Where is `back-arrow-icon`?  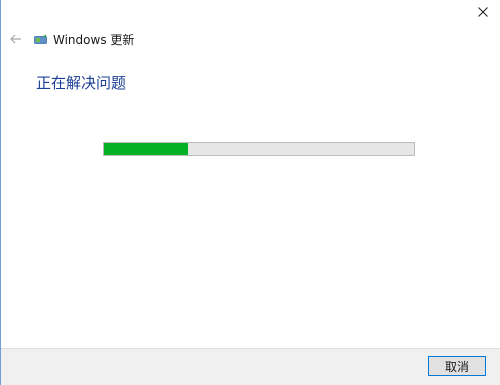 back-arrow-icon is located at coordinates (15, 39).